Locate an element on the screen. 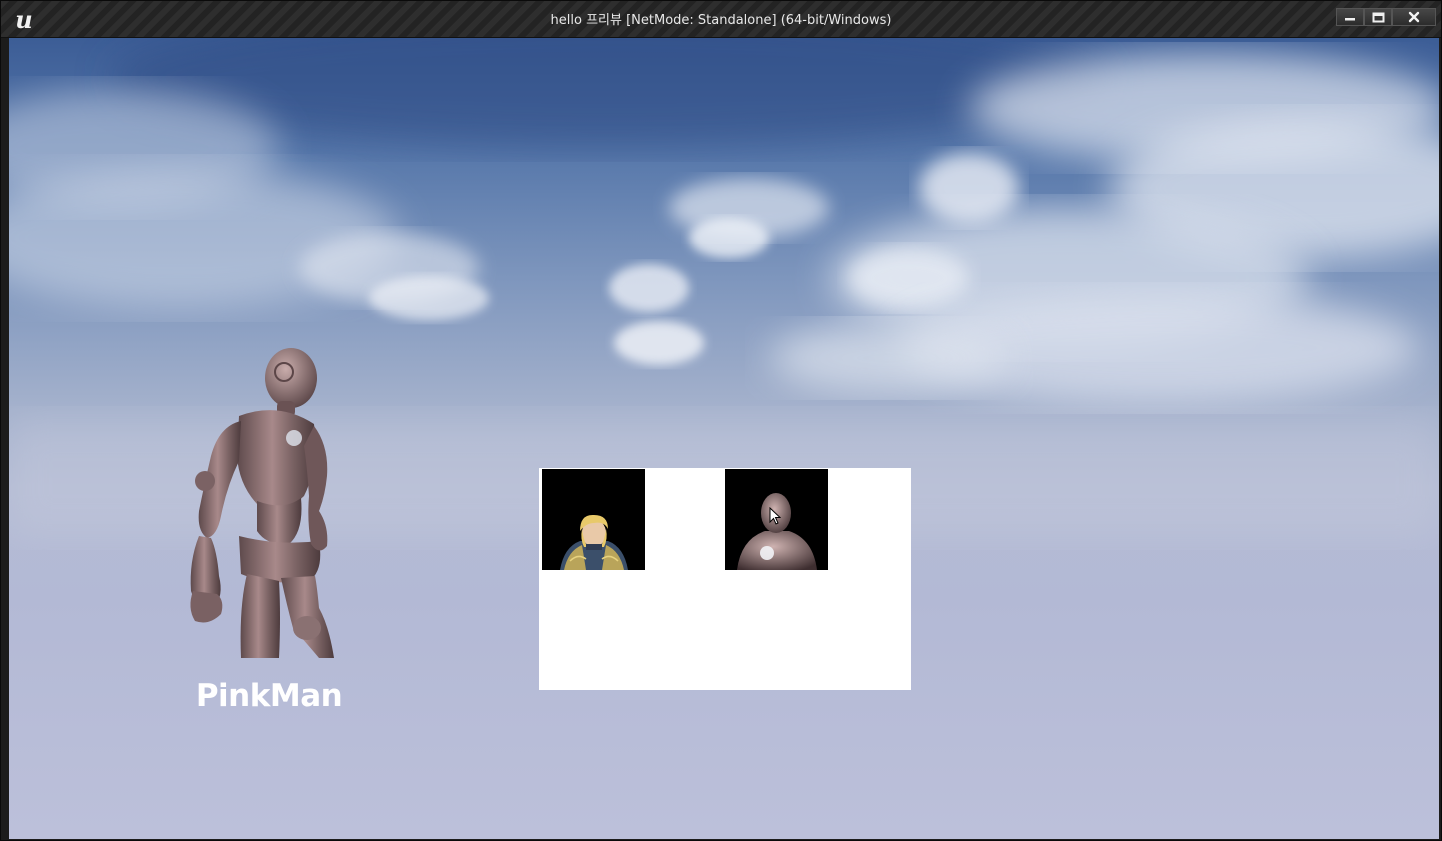  close-button is located at coordinates (1414, 17).